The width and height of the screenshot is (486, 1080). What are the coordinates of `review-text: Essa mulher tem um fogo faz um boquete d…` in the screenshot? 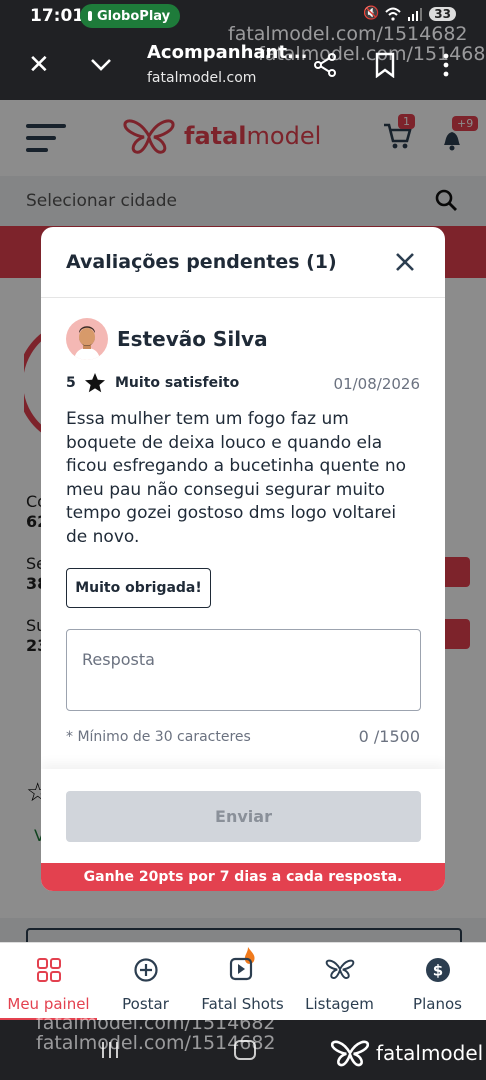 It's located at (236, 478).